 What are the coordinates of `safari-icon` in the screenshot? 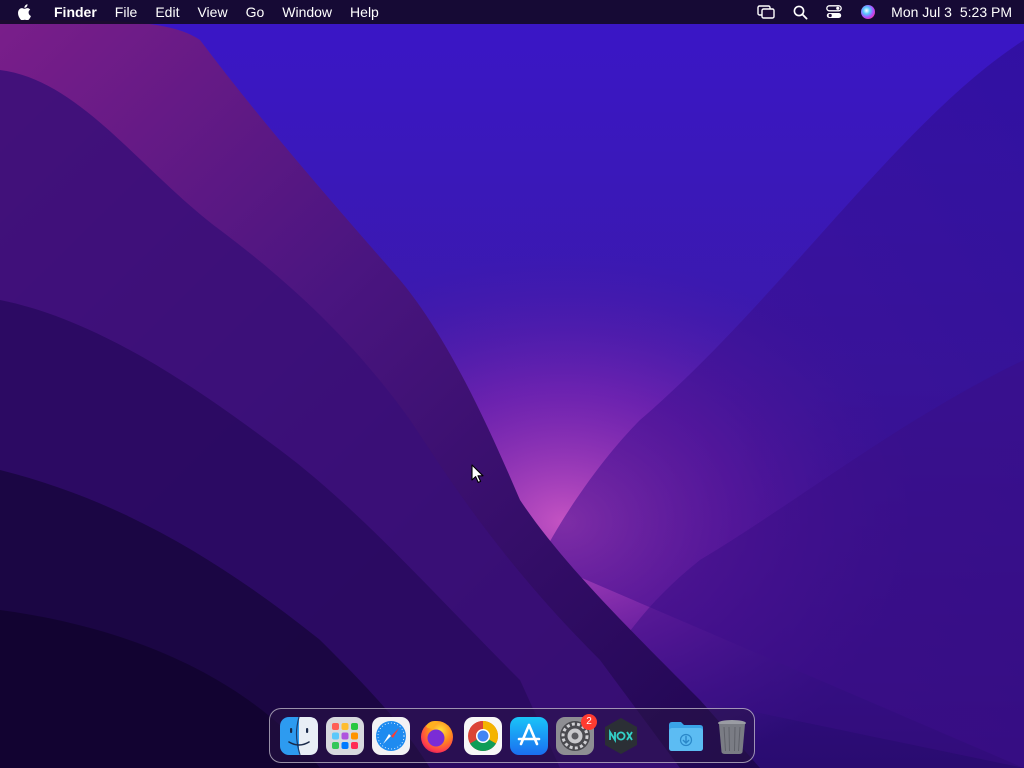 It's located at (391, 735).